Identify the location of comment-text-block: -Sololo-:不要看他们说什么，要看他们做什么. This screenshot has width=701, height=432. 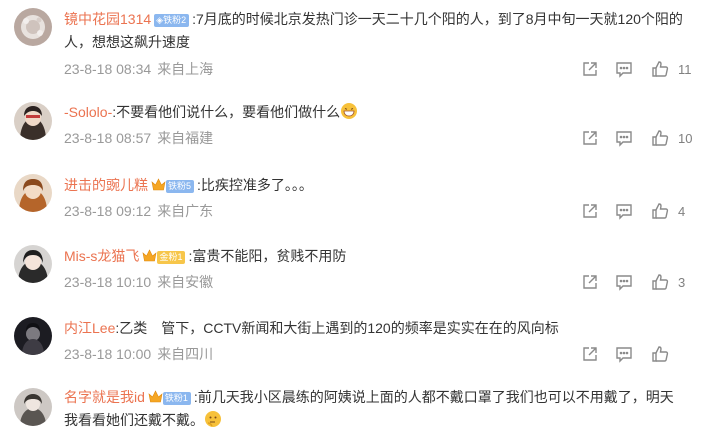
(375, 112).